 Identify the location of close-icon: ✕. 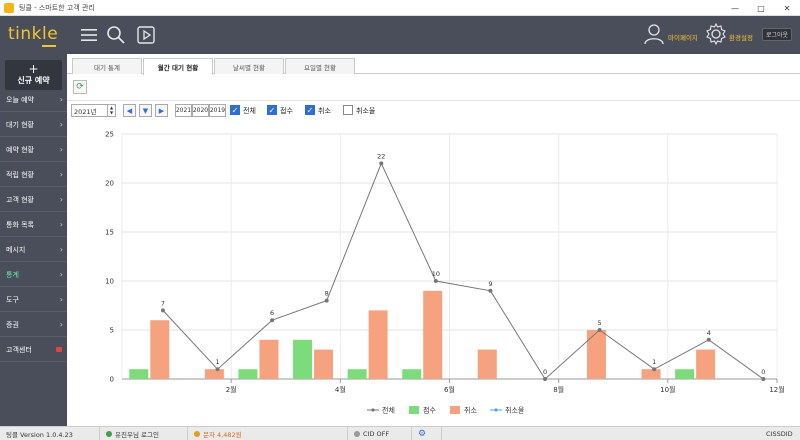
(787, 8).